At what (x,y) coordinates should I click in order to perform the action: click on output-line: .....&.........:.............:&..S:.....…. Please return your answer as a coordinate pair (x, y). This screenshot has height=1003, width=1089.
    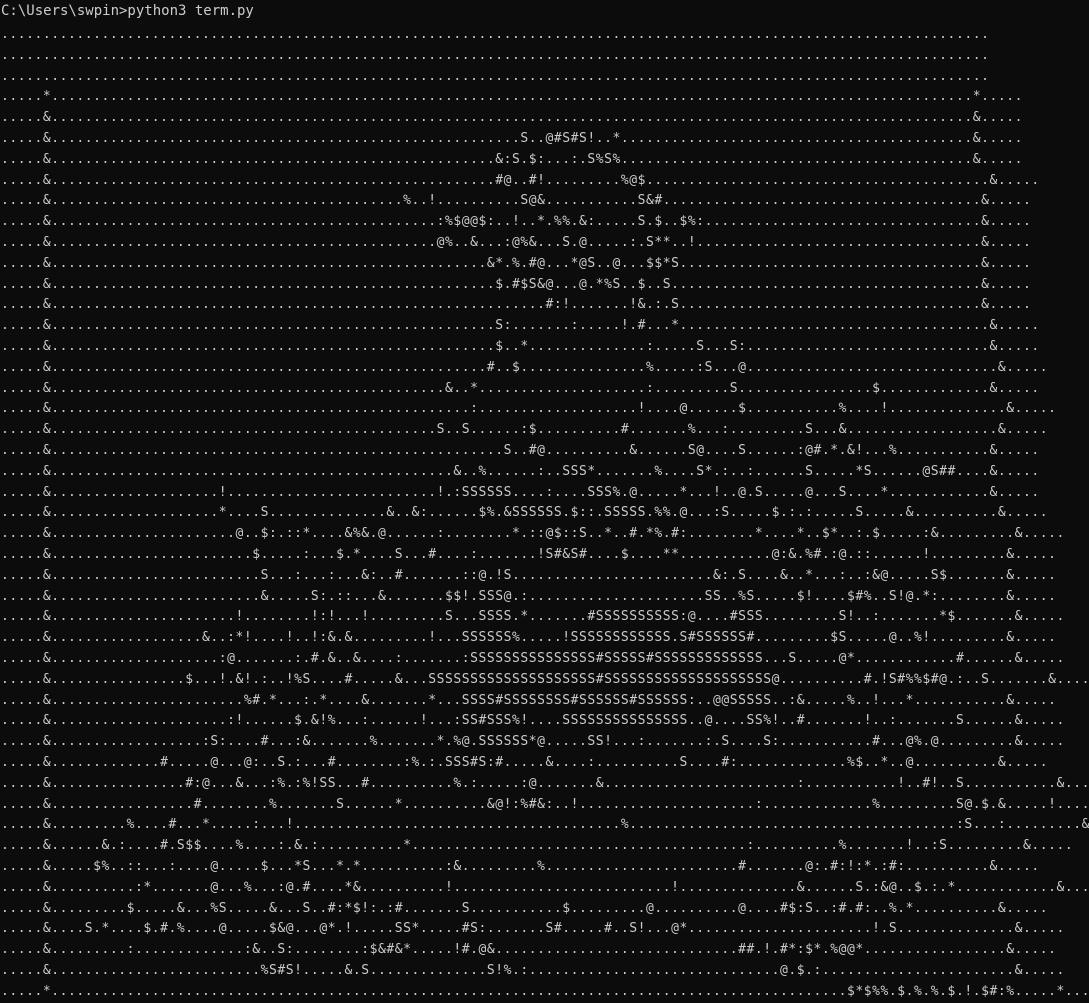
    Looking at the image, I should click on (529, 950).